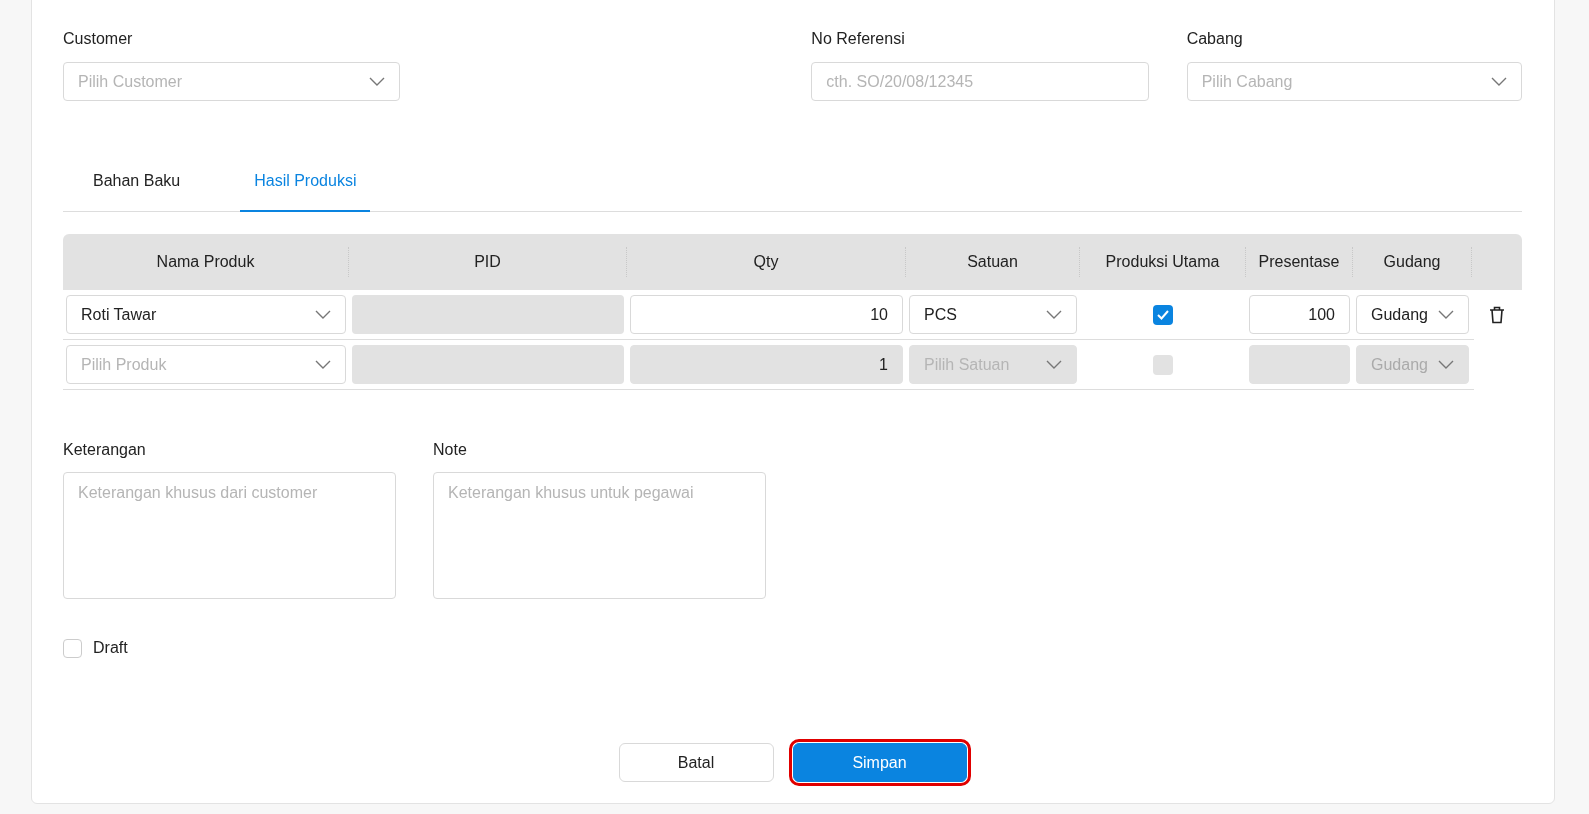  I want to click on column-header: Presentase, so click(1299, 262).